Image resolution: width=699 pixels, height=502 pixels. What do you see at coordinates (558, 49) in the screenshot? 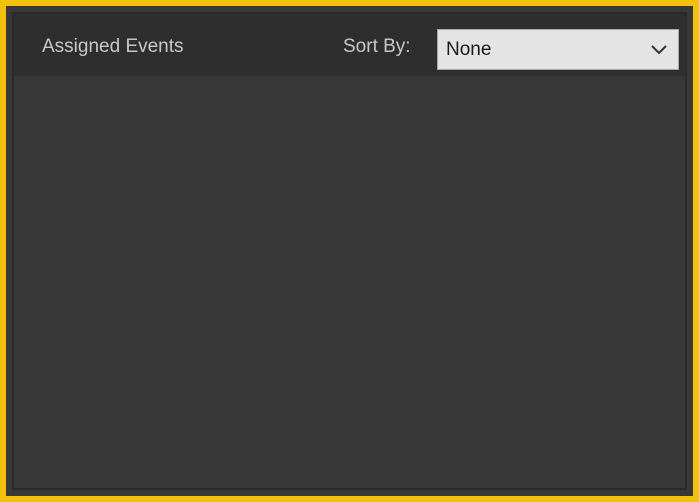
I see `sort-by-dropdown: None` at bounding box center [558, 49].